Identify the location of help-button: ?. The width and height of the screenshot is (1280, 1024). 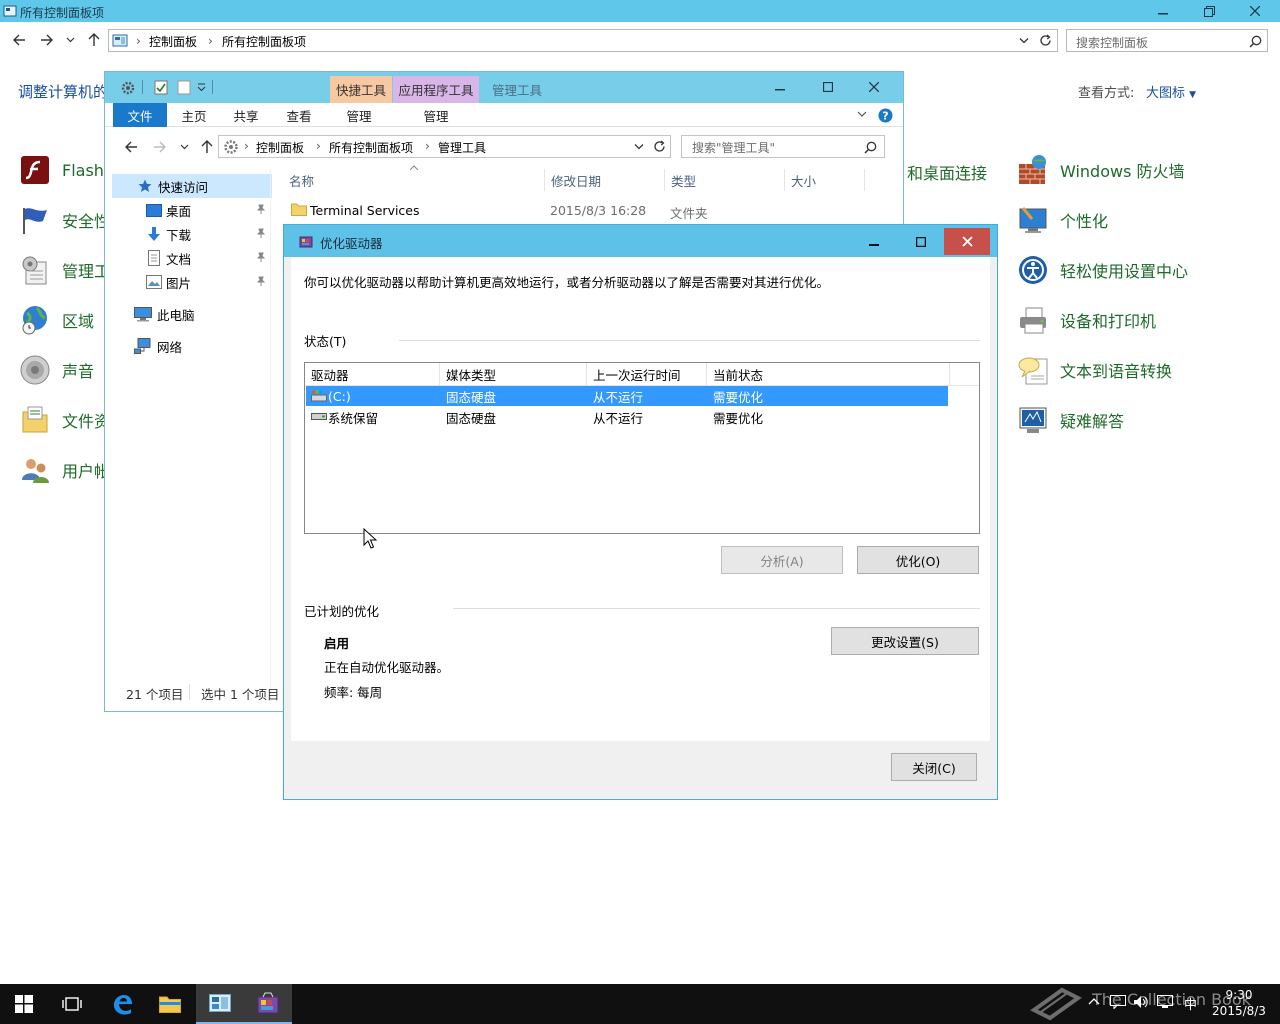
(885, 115).